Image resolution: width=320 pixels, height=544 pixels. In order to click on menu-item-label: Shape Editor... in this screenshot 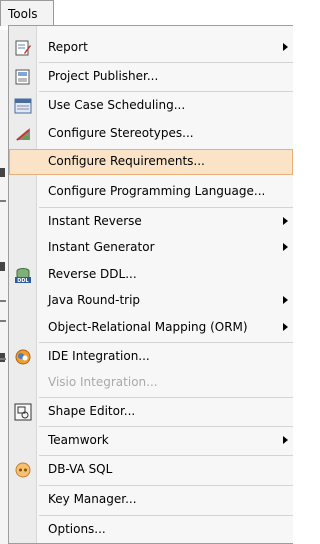, I will do `click(92, 411)`.